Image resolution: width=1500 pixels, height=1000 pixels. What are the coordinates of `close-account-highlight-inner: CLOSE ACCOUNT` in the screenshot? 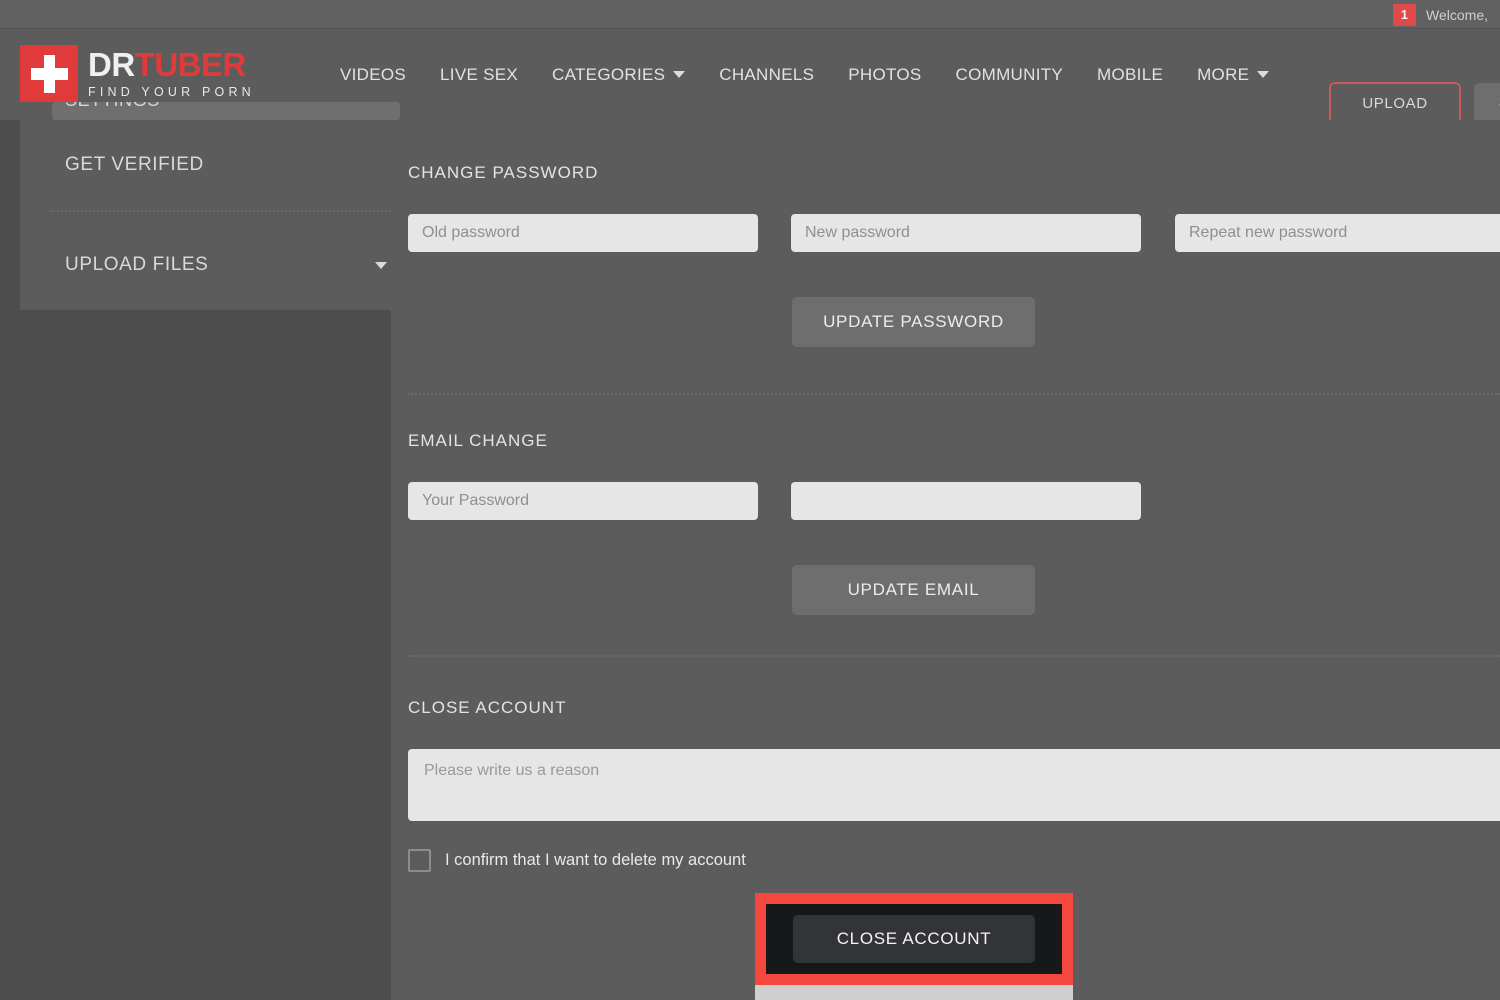 It's located at (914, 939).